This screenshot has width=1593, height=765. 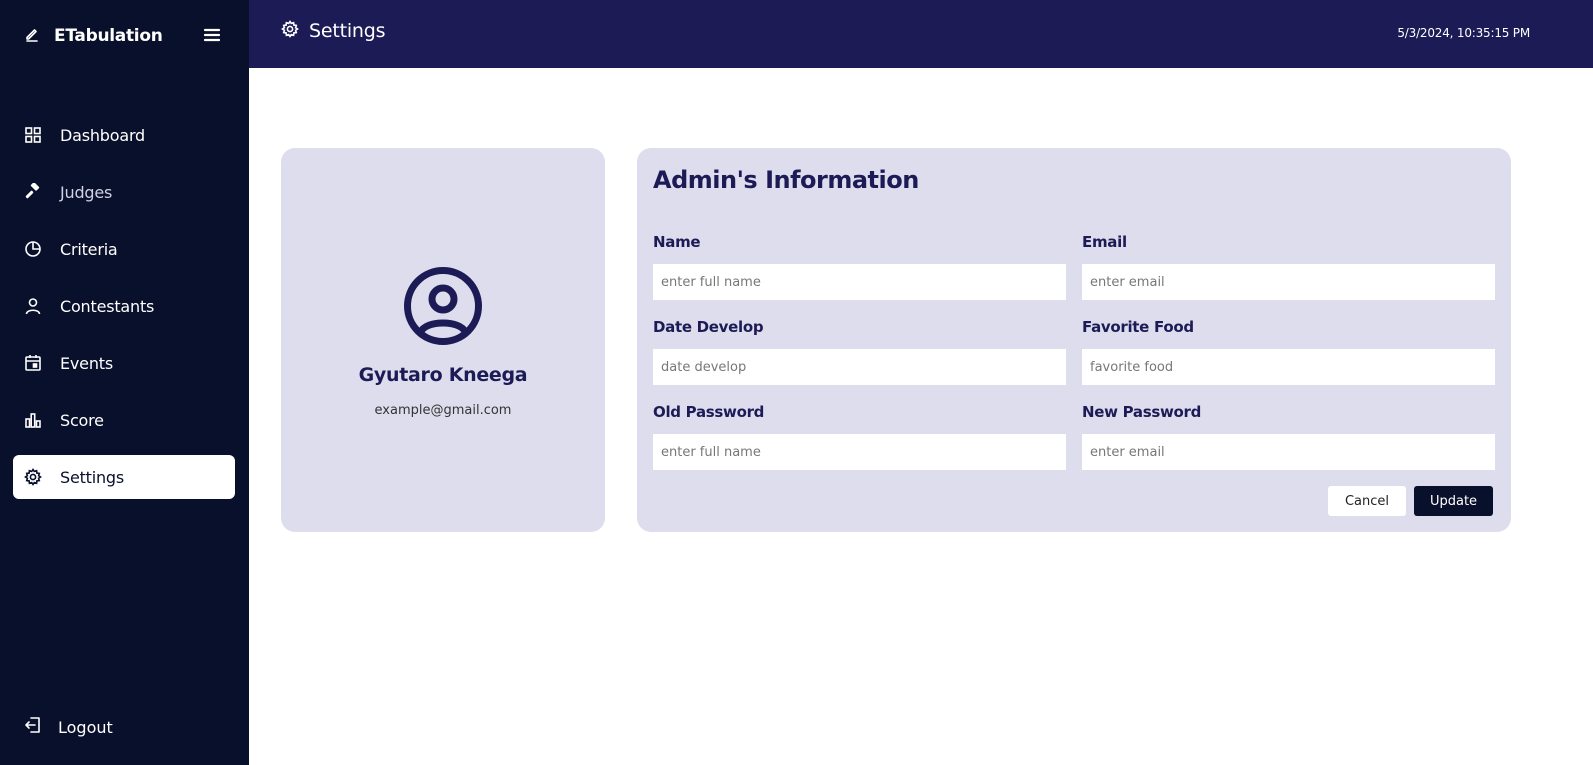 What do you see at coordinates (1288, 452) in the screenshot?
I see `new-password-field` at bounding box center [1288, 452].